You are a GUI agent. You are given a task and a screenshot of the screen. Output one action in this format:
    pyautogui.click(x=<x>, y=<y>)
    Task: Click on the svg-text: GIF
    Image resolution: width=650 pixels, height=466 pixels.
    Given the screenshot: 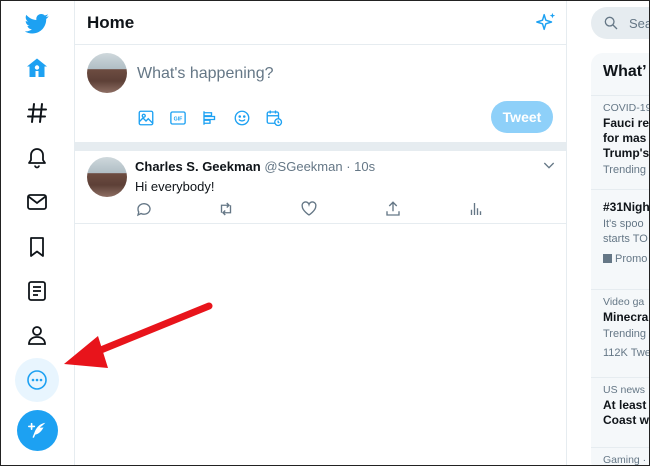 What is the action you would take?
    pyautogui.click(x=179, y=120)
    